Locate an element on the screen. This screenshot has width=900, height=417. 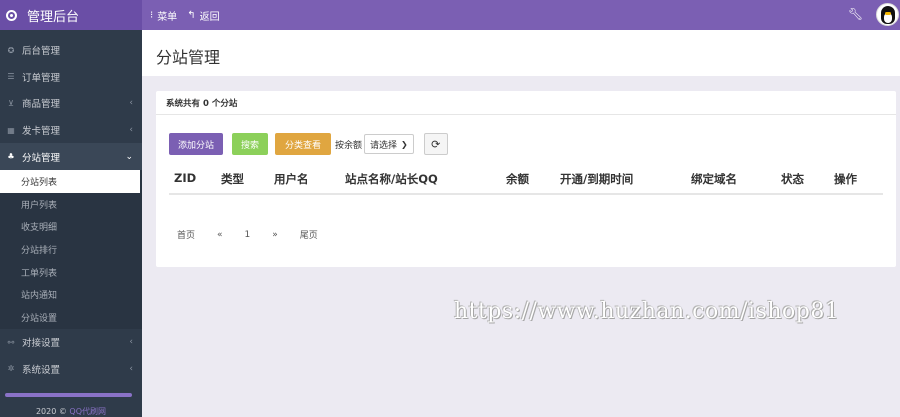
copyright-year: 2020 © is located at coordinates (51, 411).